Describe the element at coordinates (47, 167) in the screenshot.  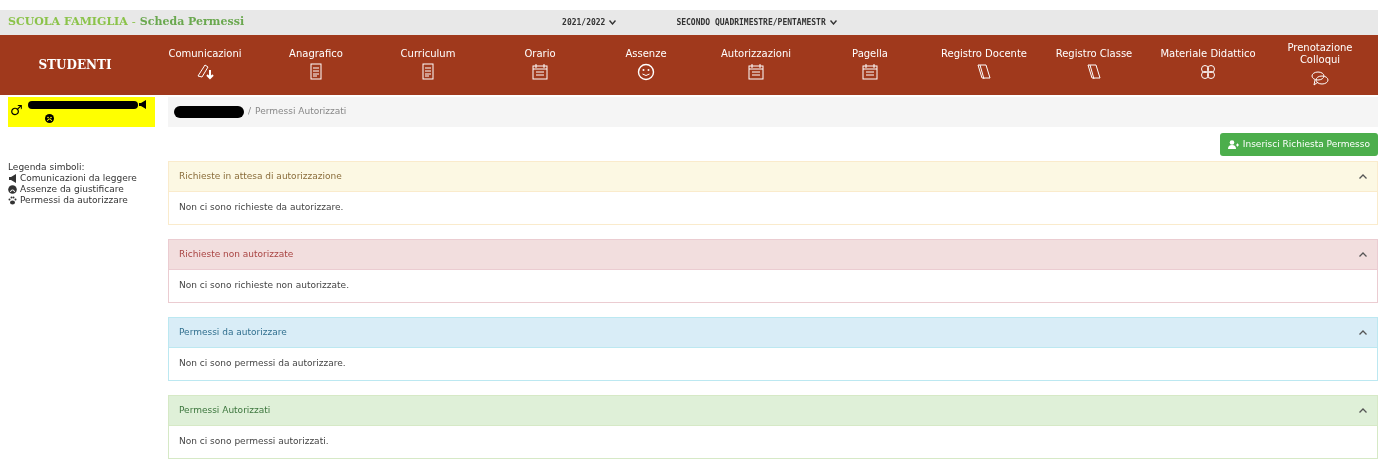
I see `legend-title: Legenda simboli:` at that location.